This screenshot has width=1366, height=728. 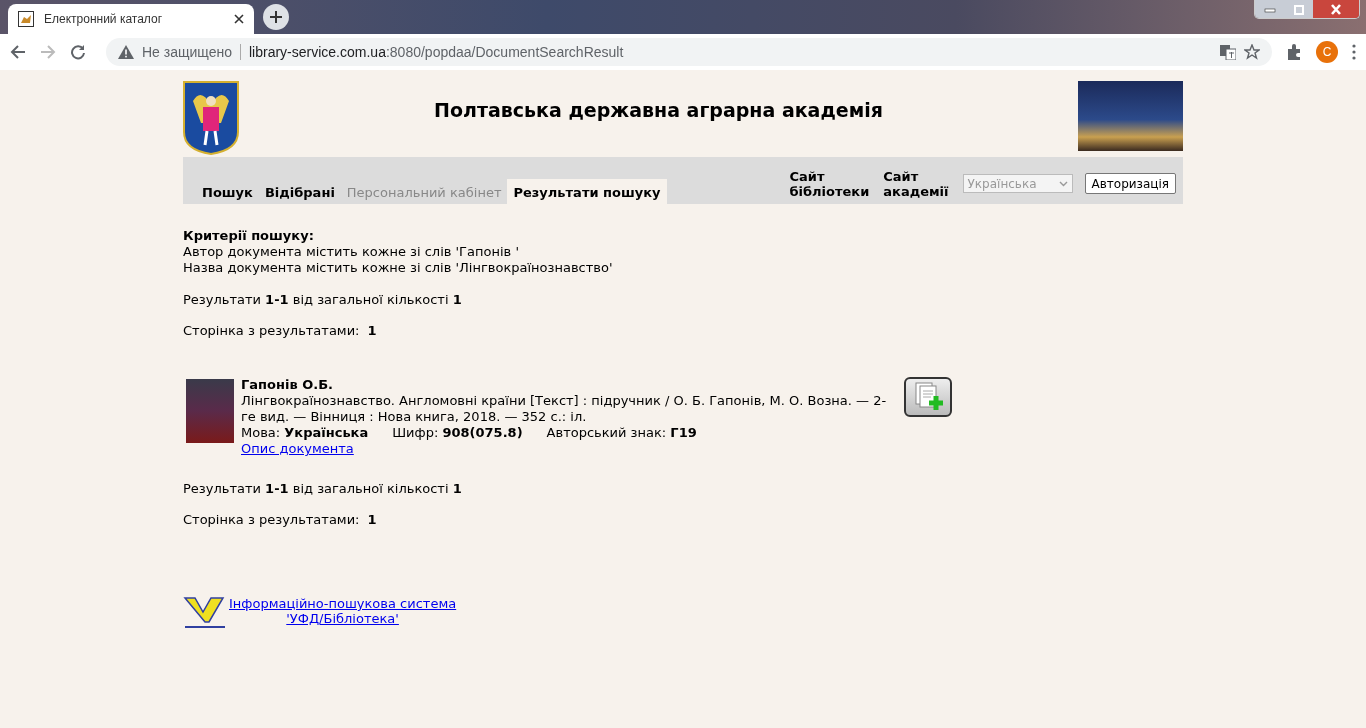 I want to click on academy-title: Полтавська державна аграрна академія, so click(x=658, y=110).